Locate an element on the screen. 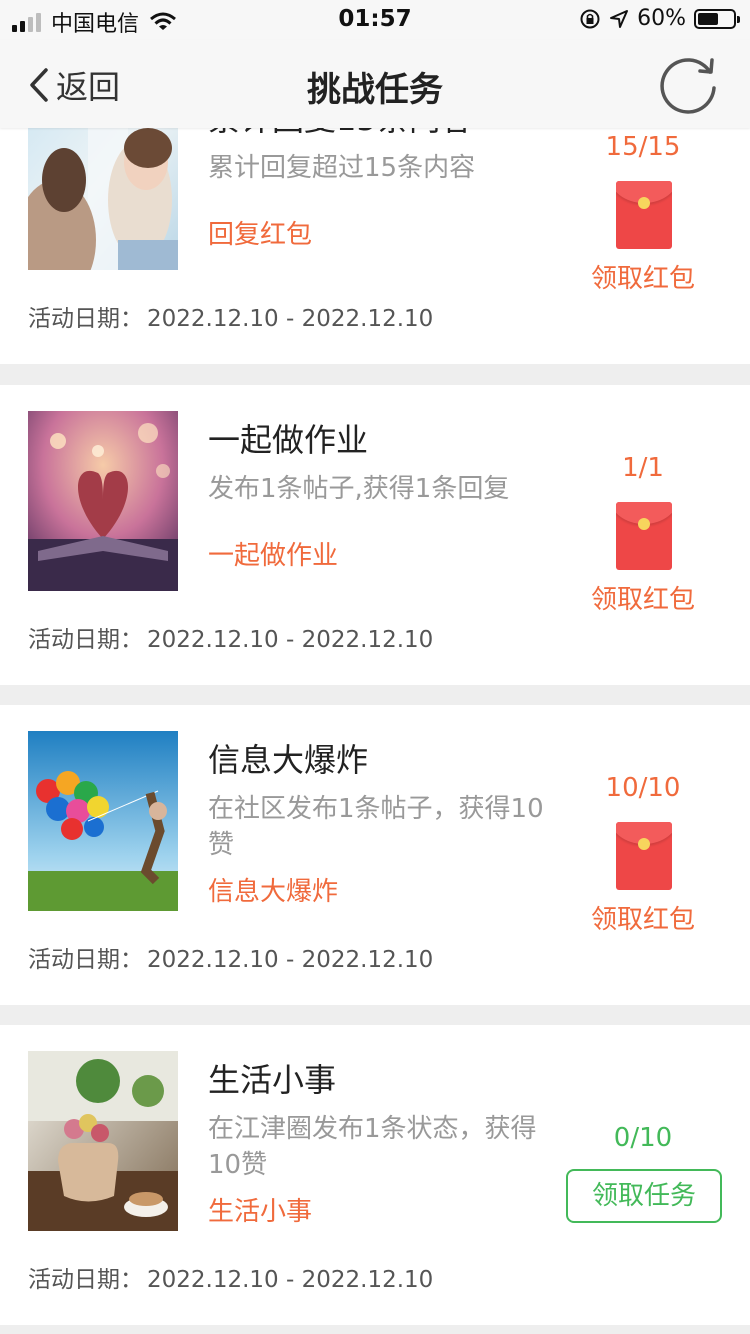  task-progress: 0/10 is located at coordinates (643, 1138).